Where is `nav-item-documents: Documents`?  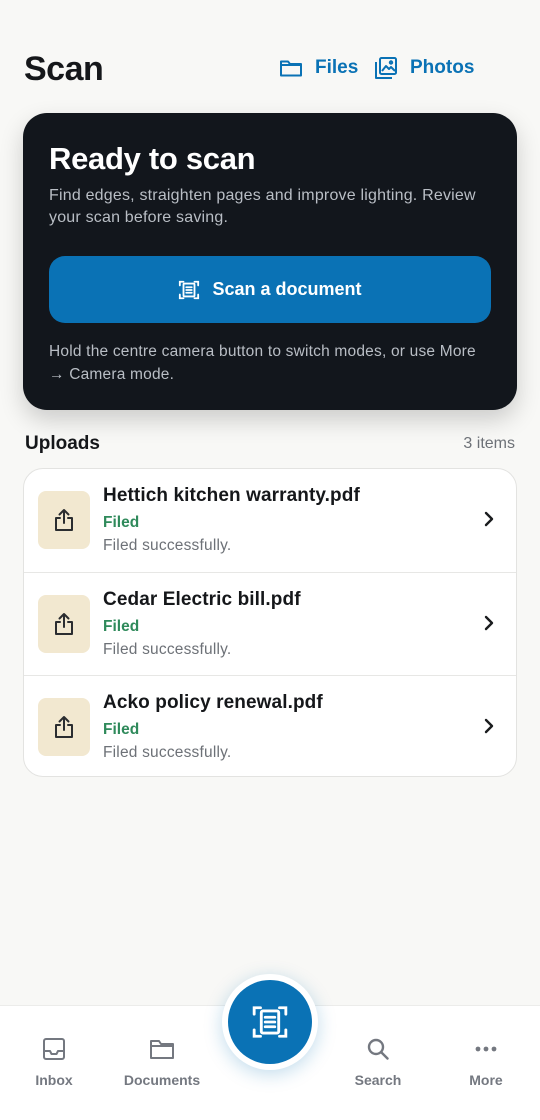
nav-item-documents: Documents is located at coordinates (162, 1062).